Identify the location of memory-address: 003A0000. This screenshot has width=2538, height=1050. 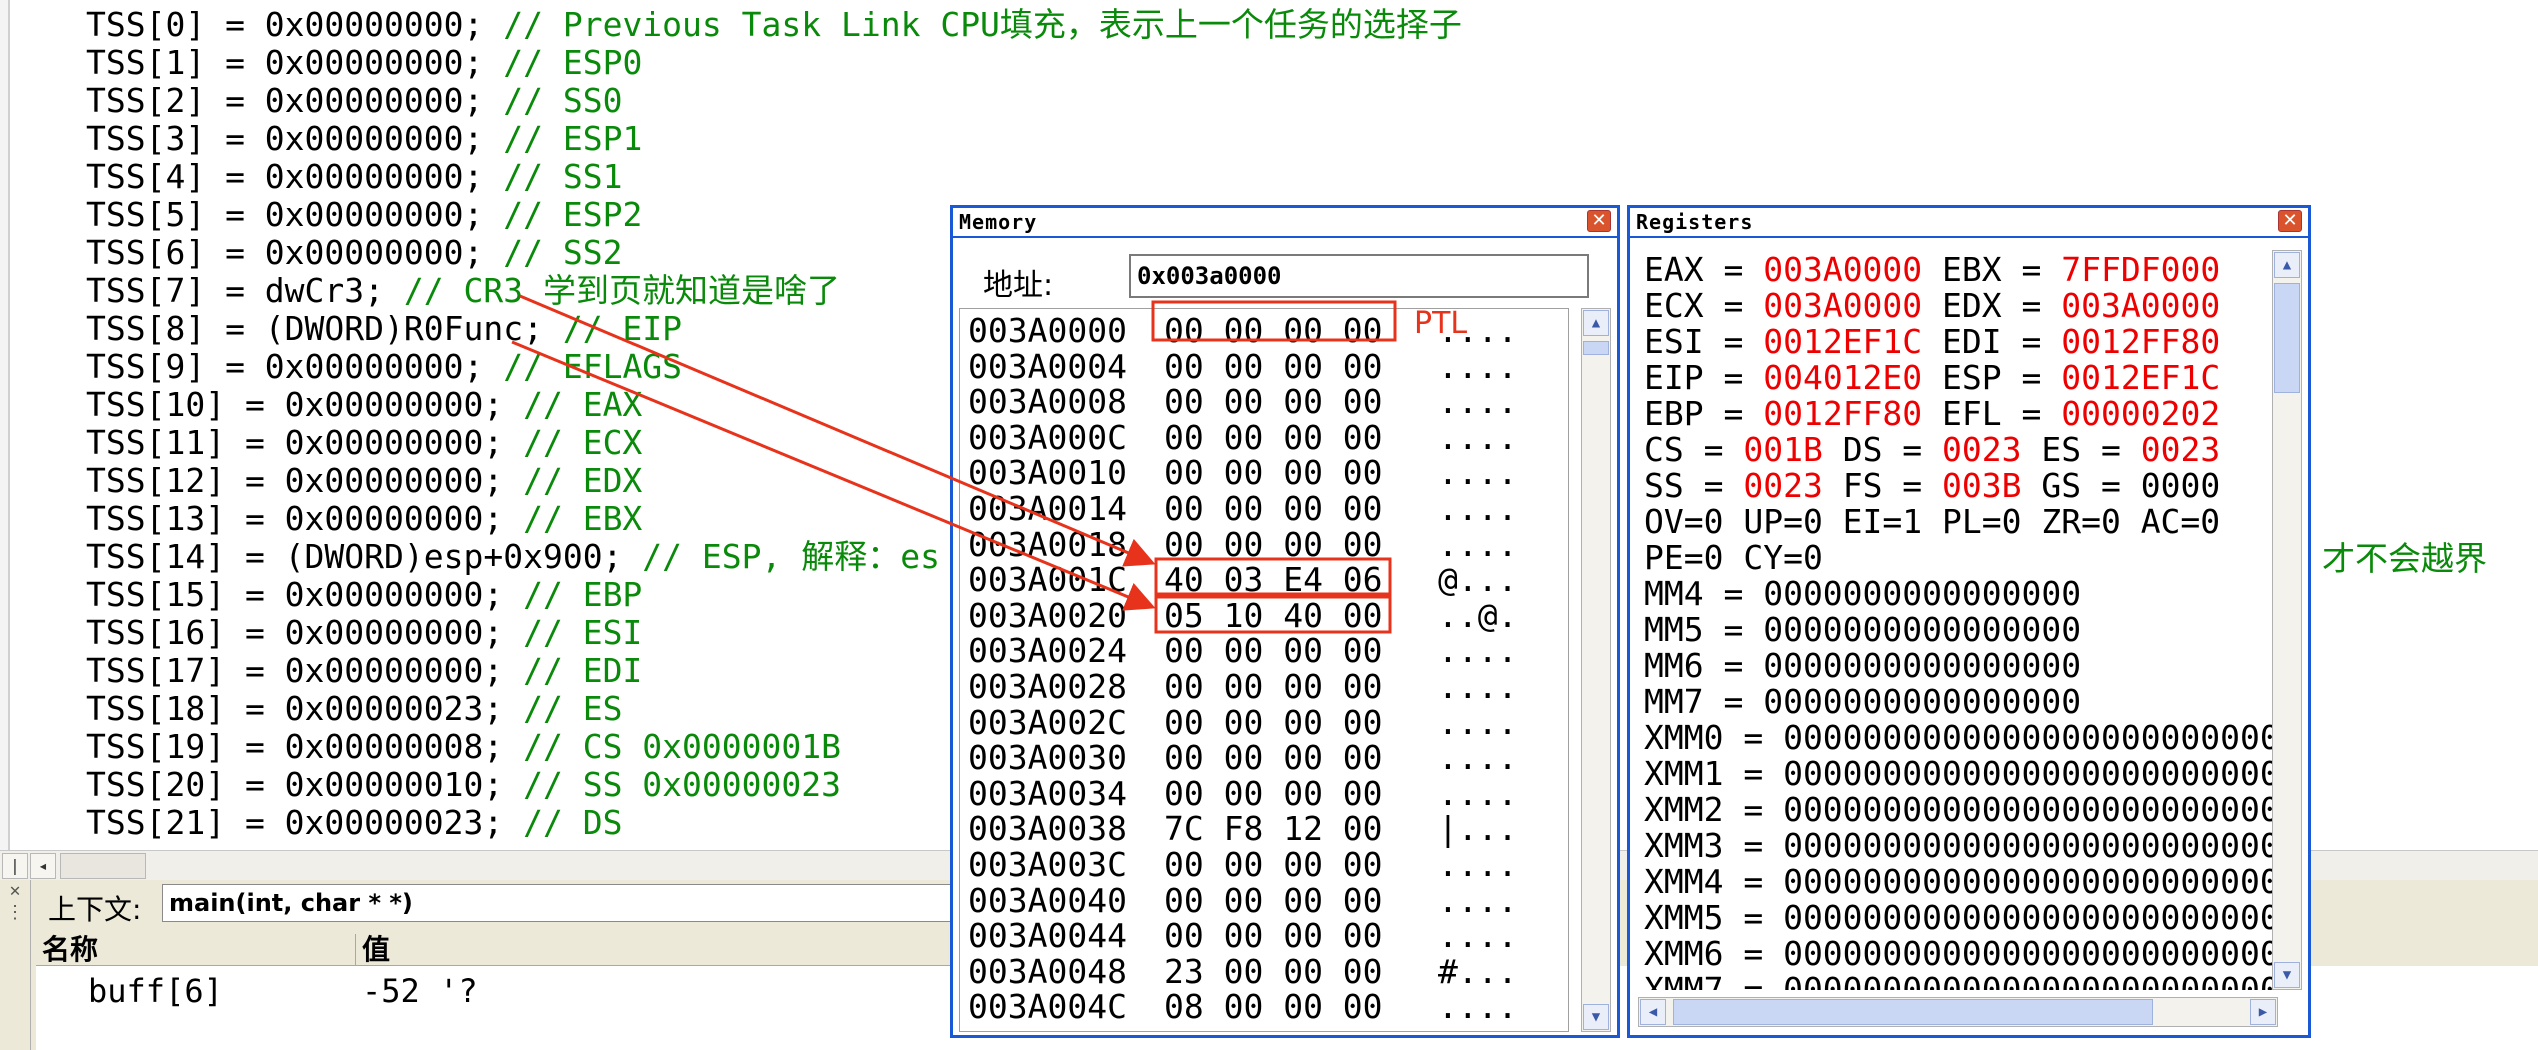
(1047, 330).